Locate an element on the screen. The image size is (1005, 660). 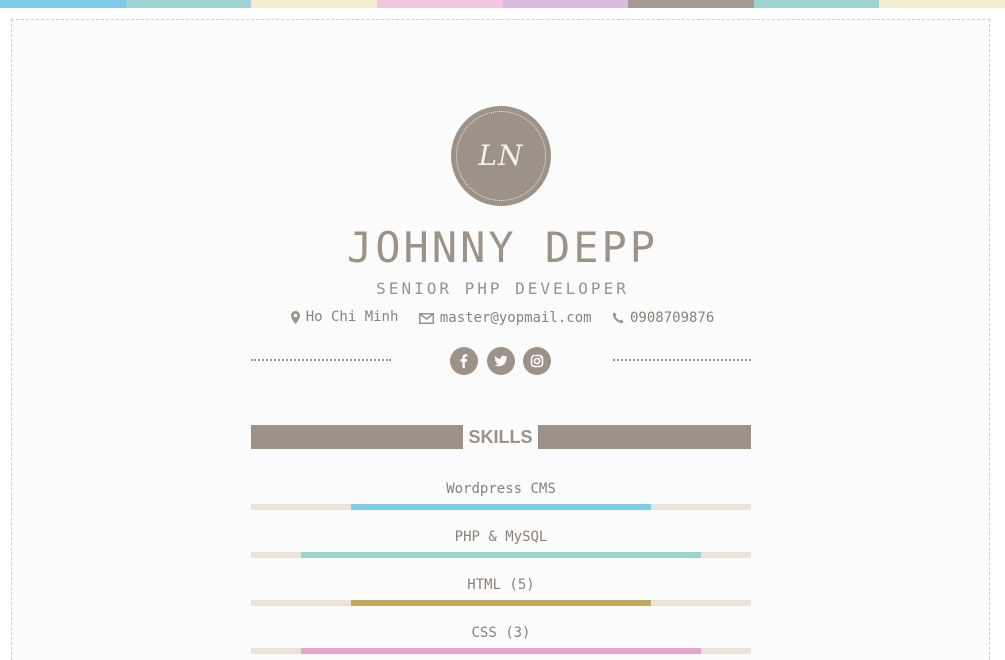
instagram-button is located at coordinates (537, 361).